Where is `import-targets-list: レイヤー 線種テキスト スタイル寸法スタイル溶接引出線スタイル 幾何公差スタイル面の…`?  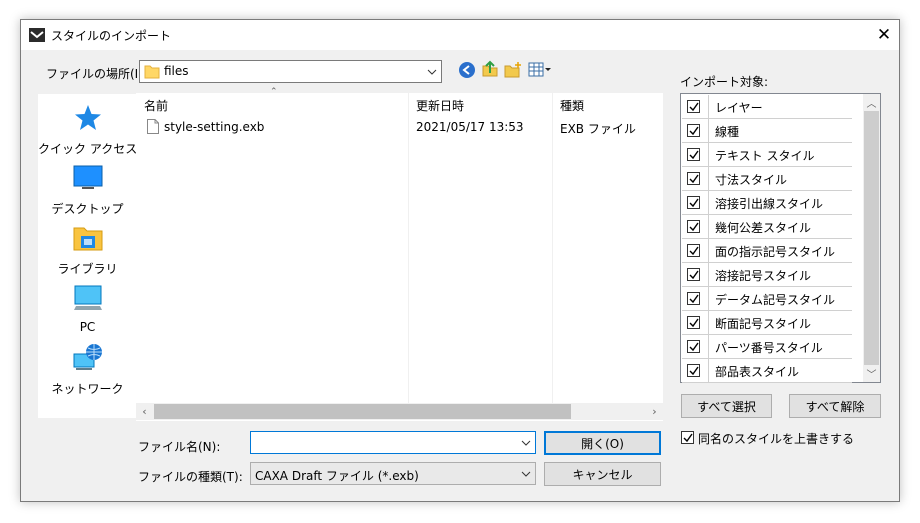
import-targets-list: レイヤー 線種テキスト スタイル寸法スタイル溶接引出線スタイル 幾何公差スタイル面の… is located at coordinates (780, 238).